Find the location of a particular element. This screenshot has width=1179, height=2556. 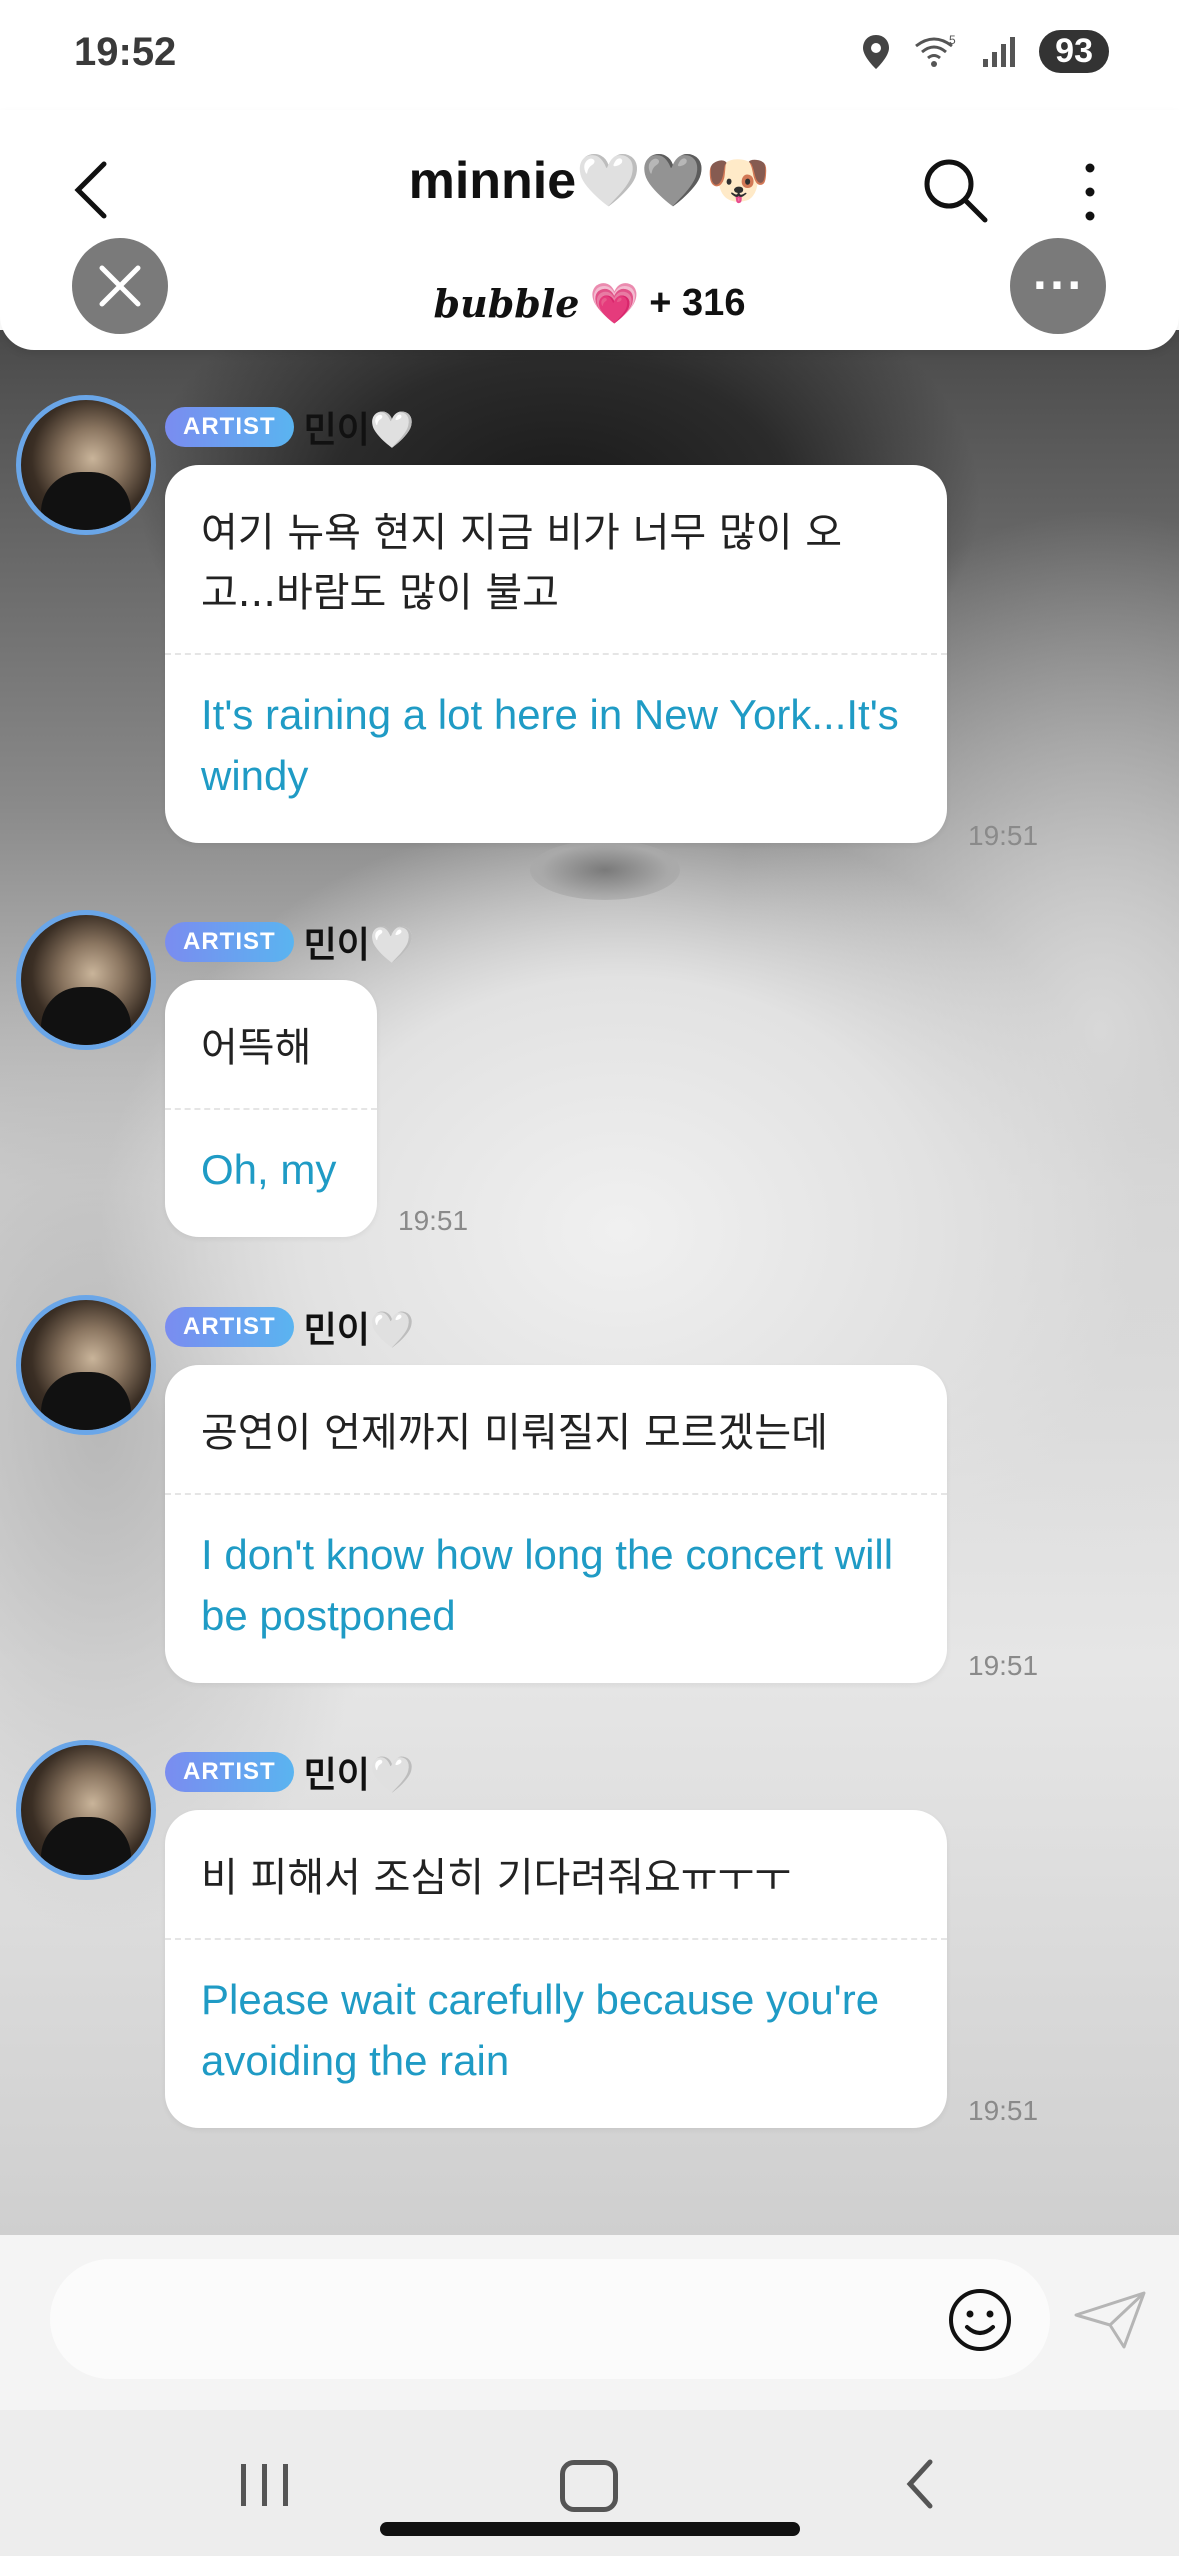

message-original: 어뜩해 is located at coordinates (256, 1048).